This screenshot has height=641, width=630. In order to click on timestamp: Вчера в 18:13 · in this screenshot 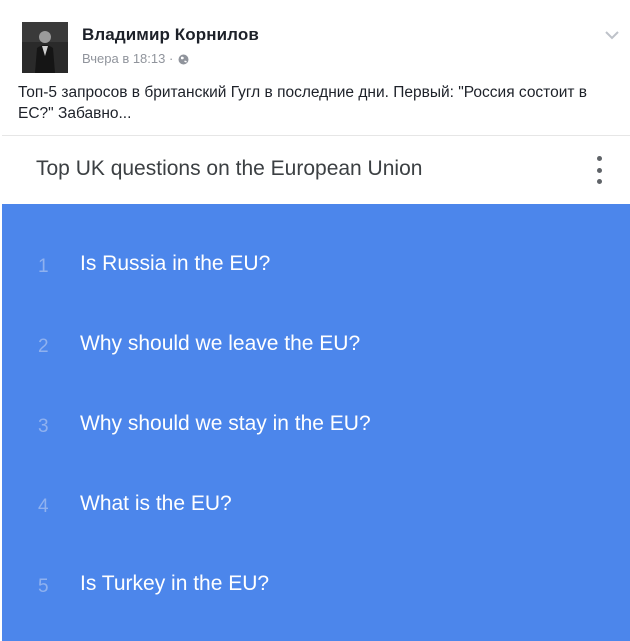, I will do `click(127, 58)`.